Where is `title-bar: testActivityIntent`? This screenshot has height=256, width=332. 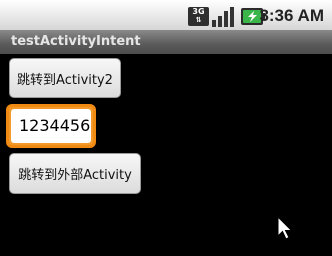 title-bar: testActivityIntent is located at coordinates (166, 42).